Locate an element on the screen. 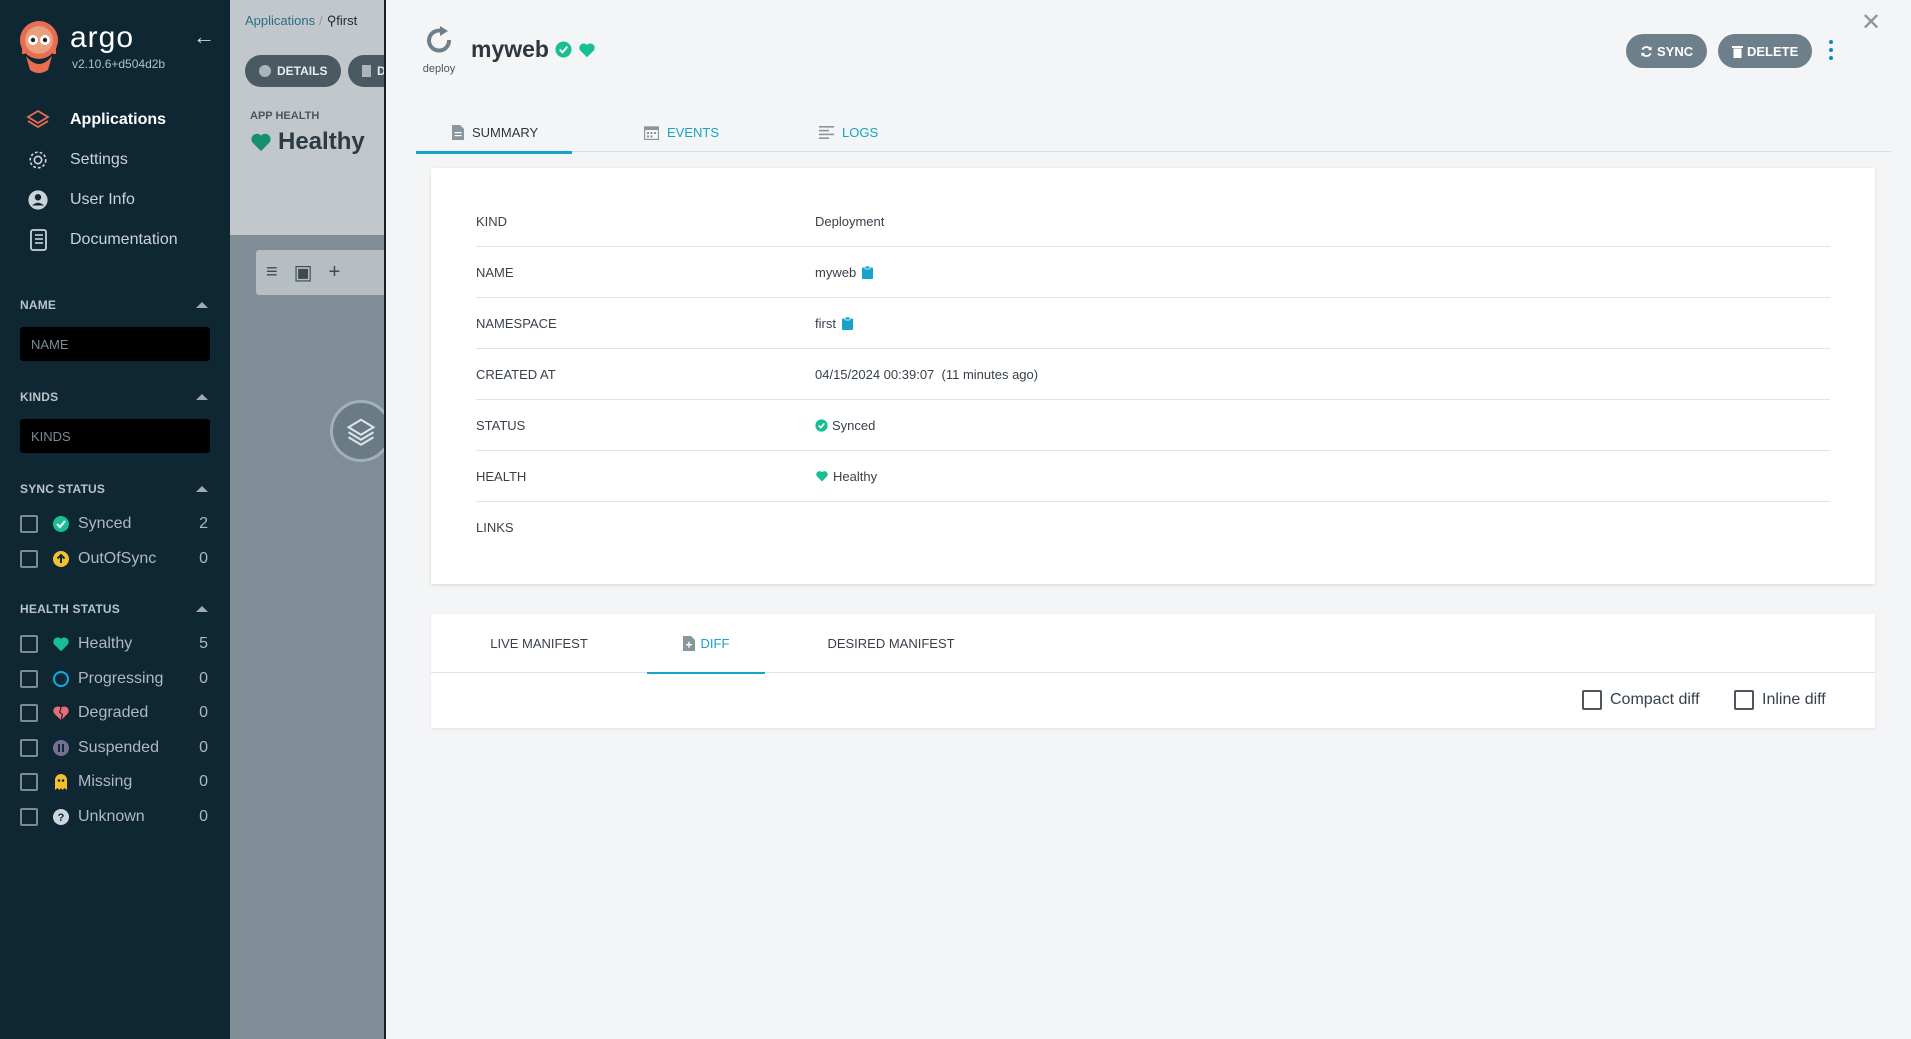 This screenshot has height=1039, width=1911. tab-desired-manifest: DESIRED MANIFEST is located at coordinates (891, 643).